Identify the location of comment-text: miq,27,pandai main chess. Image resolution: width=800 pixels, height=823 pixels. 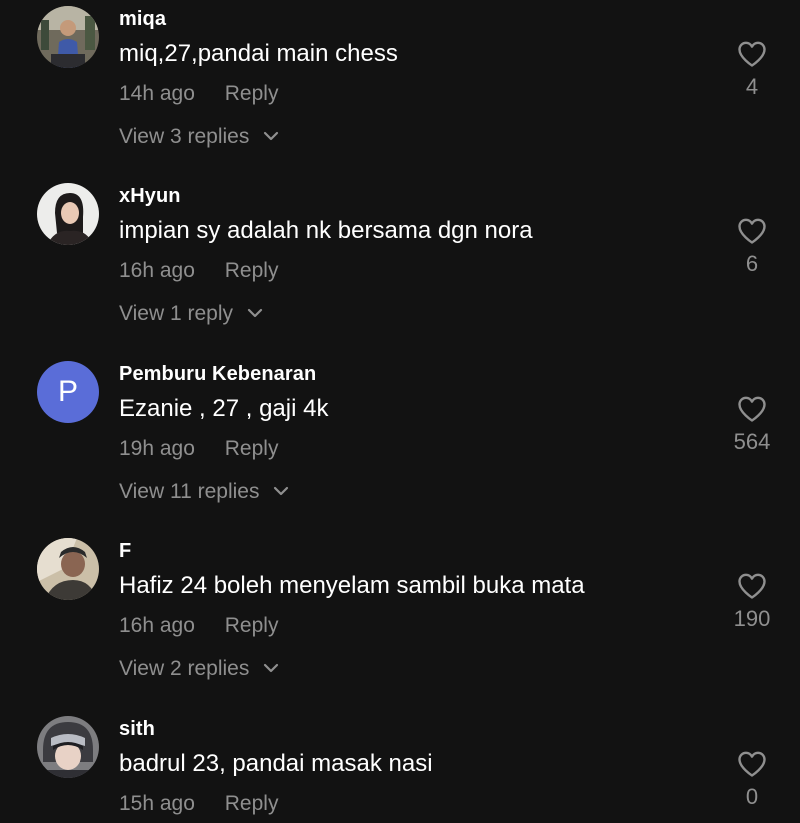
(258, 53).